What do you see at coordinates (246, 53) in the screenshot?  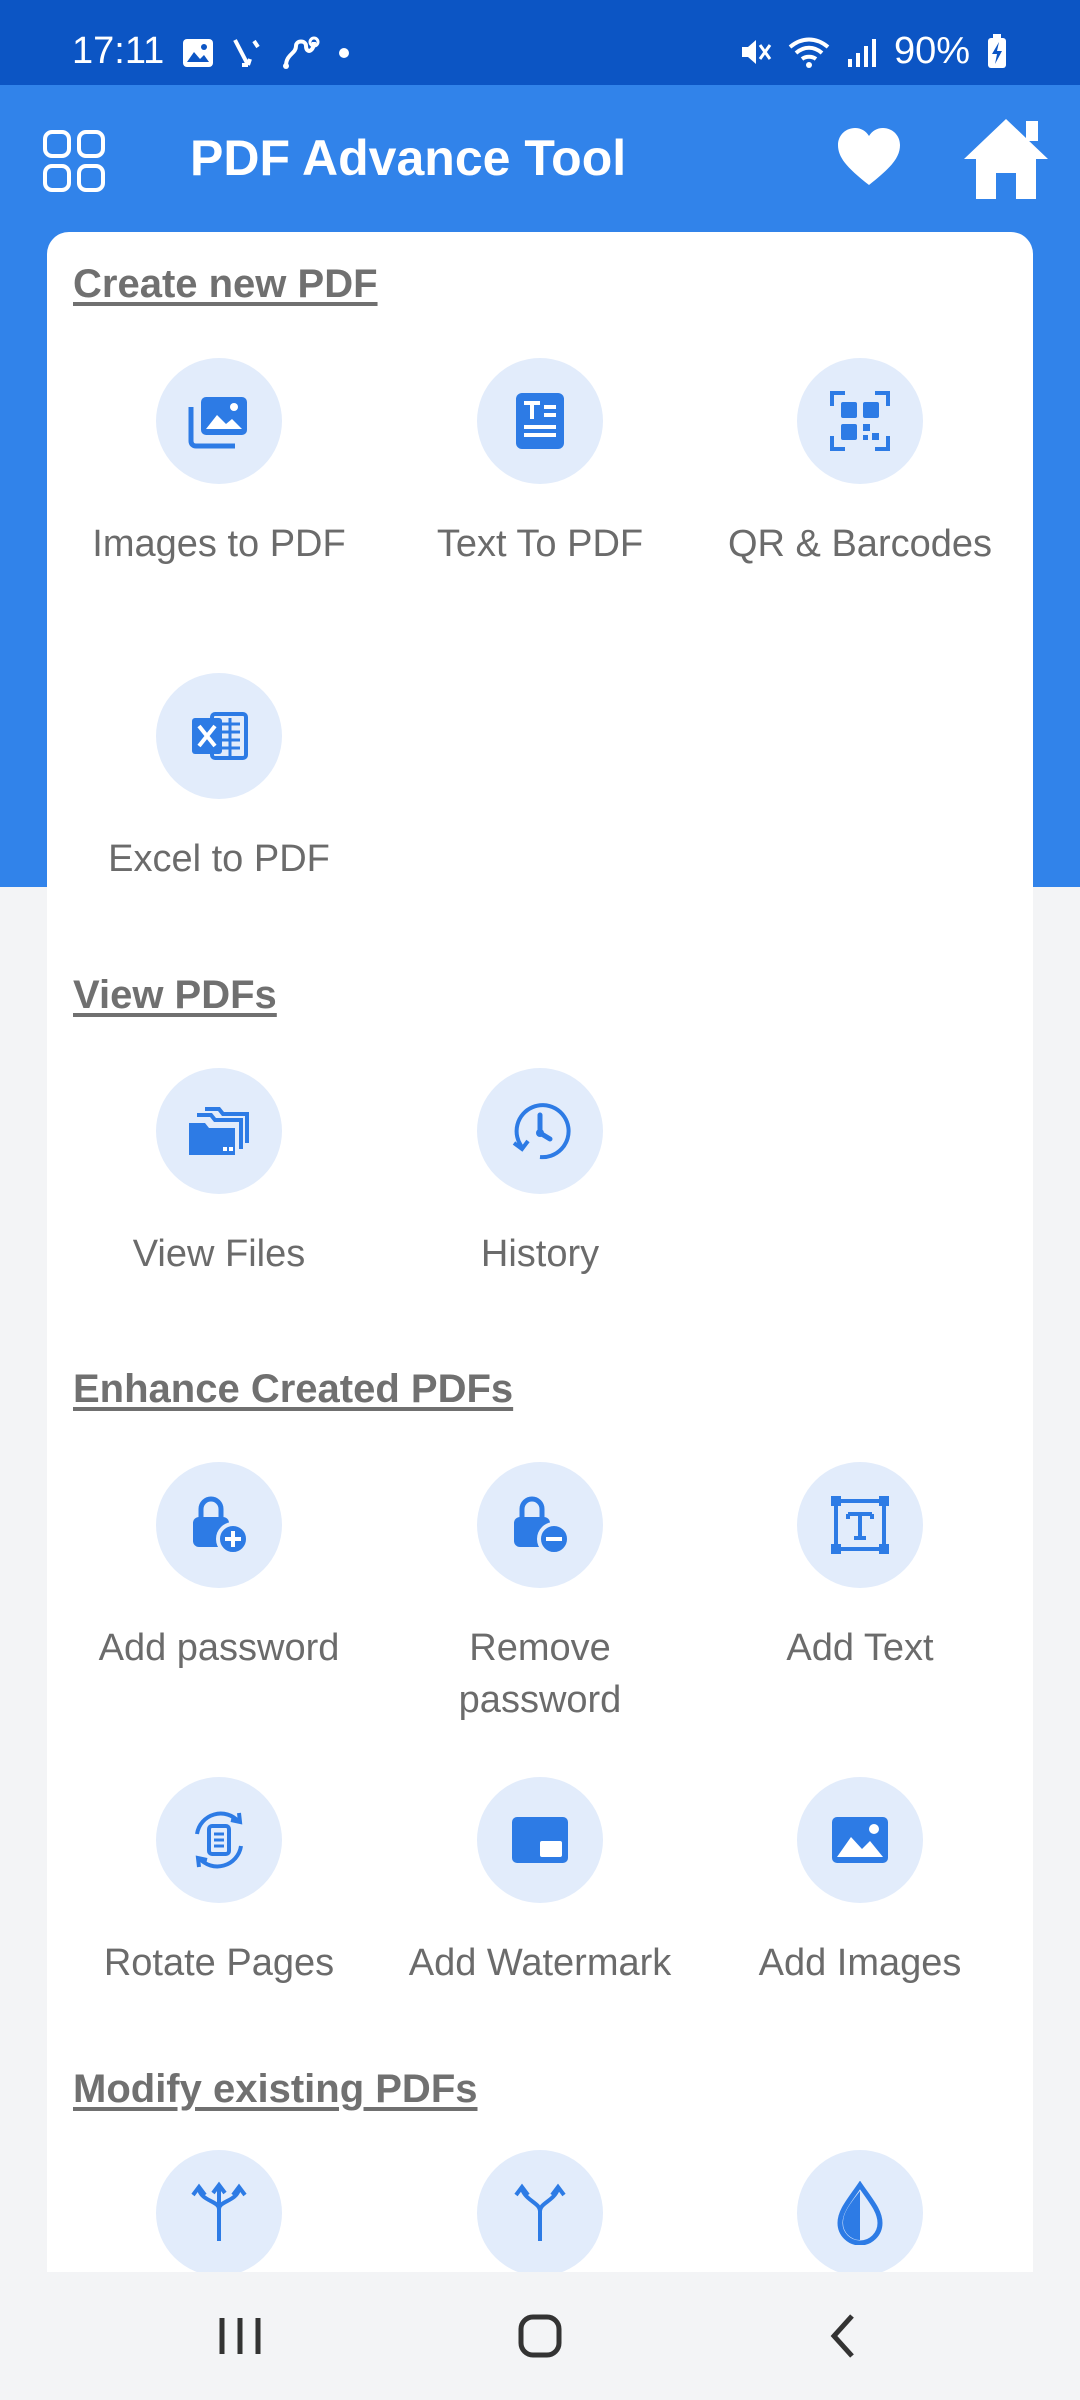 I see `missed-call-icon` at bounding box center [246, 53].